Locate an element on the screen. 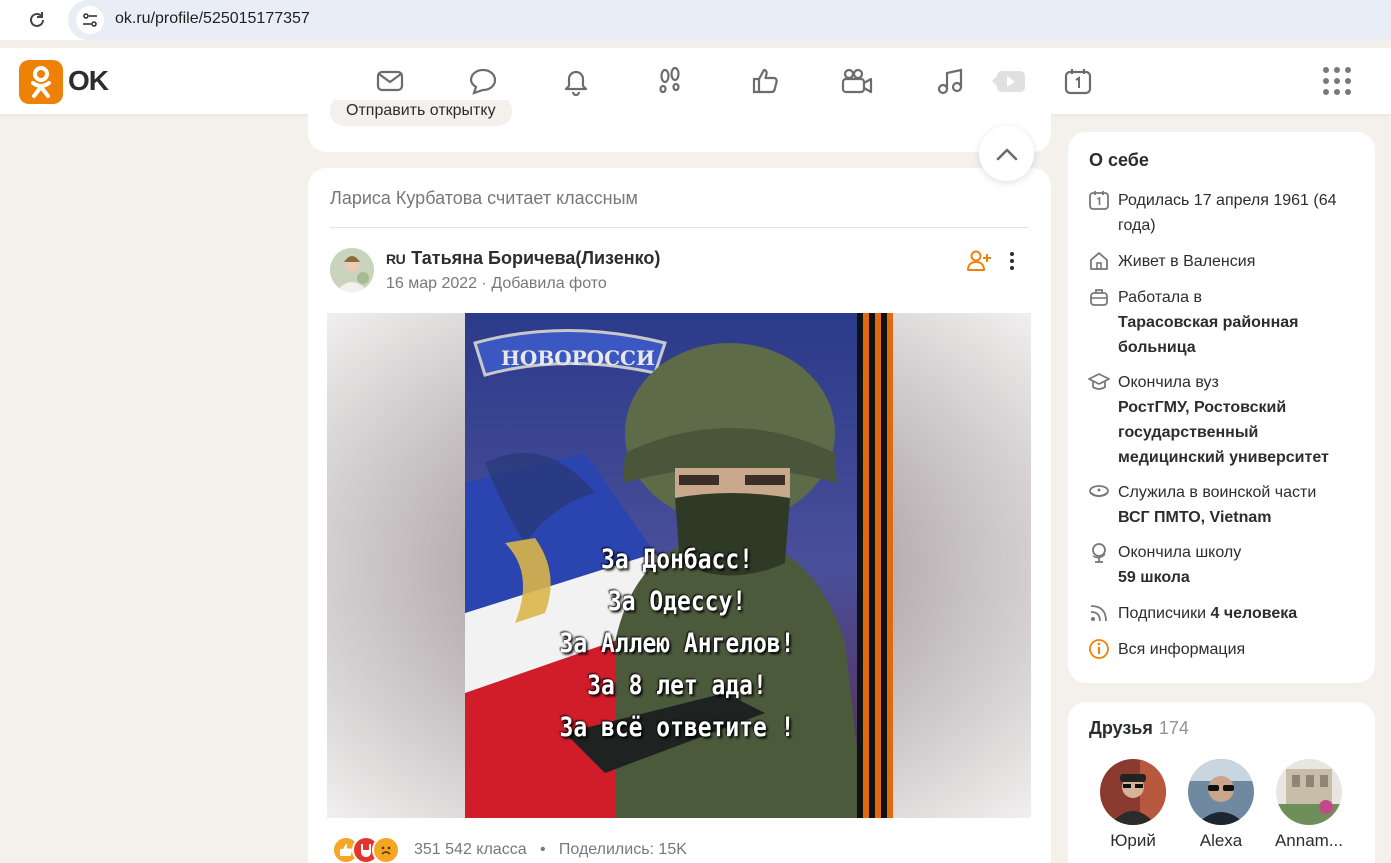 Image resolution: width=1391 pixels, height=863 pixels. subscribers-label: Подписчики is located at coordinates (1162, 613).